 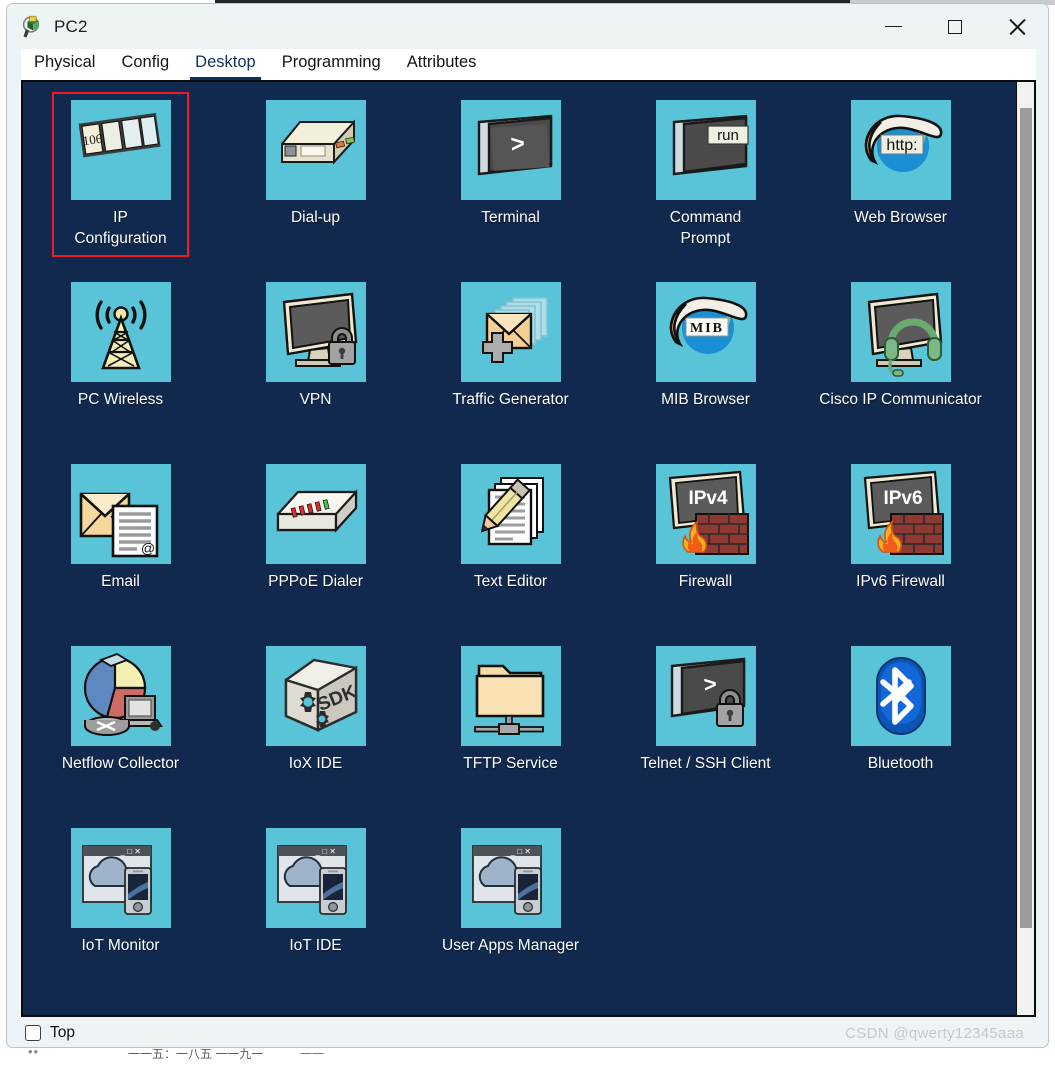 What do you see at coordinates (510, 332) in the screenshot?
I see `traffic-generator-envelopes-icon` at bounding box center [510, 332].